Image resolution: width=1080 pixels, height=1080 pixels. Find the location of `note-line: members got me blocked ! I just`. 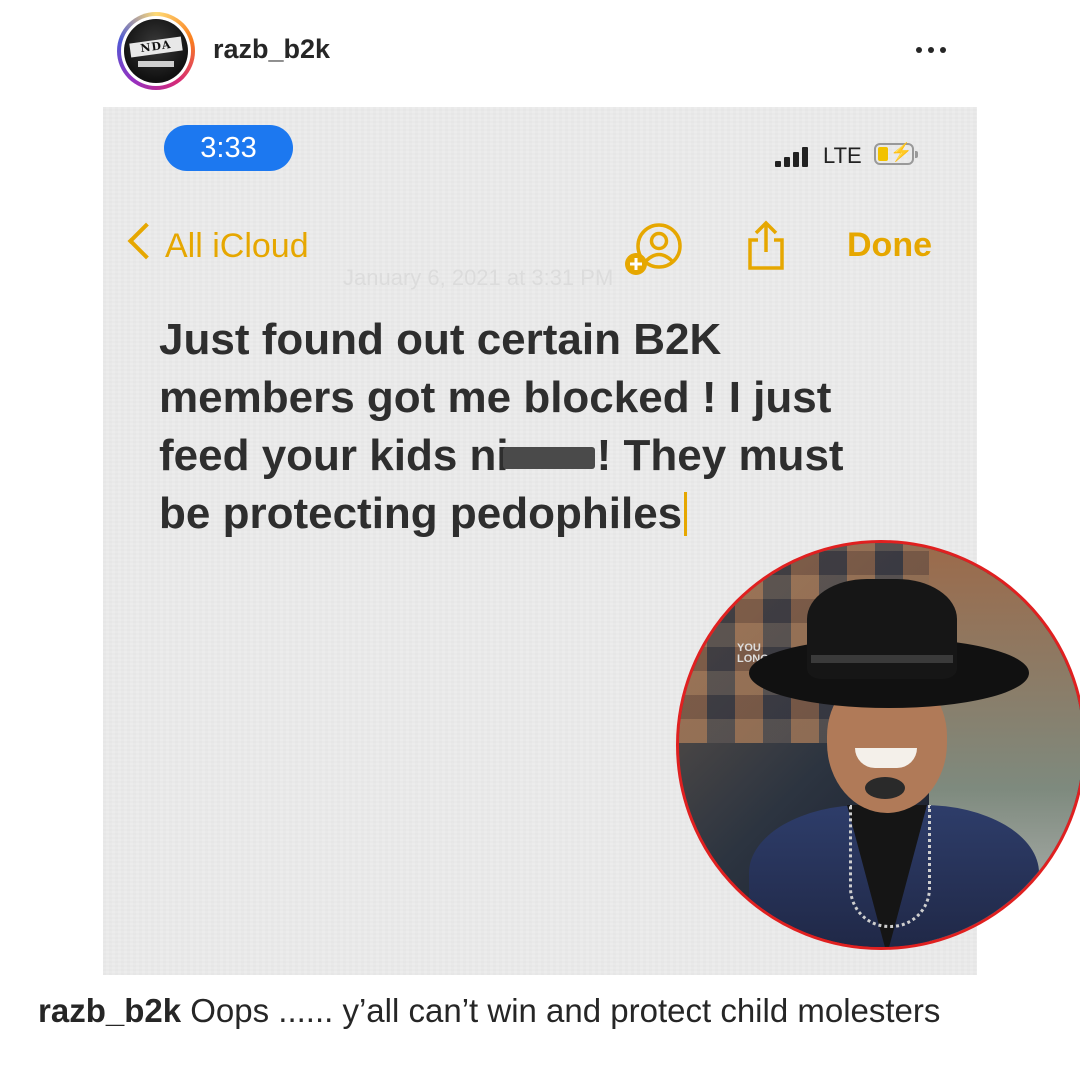

note-line: members got me blocked ! I just is located at coordinates (495, 397).